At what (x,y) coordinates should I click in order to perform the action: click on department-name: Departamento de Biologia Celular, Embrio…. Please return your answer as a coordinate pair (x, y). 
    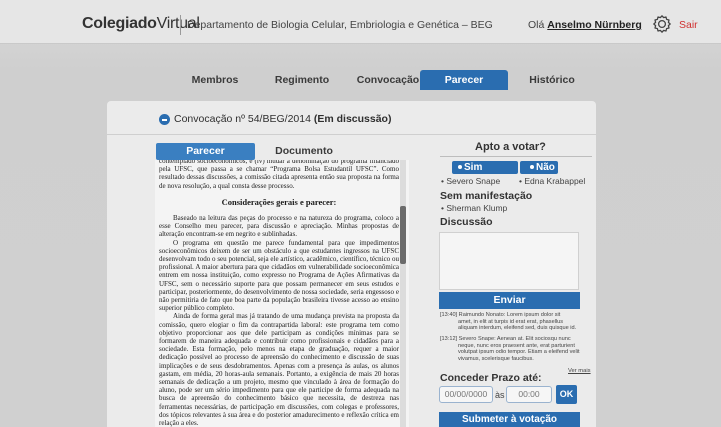
    Looking at the image, I should click on (340, 25).